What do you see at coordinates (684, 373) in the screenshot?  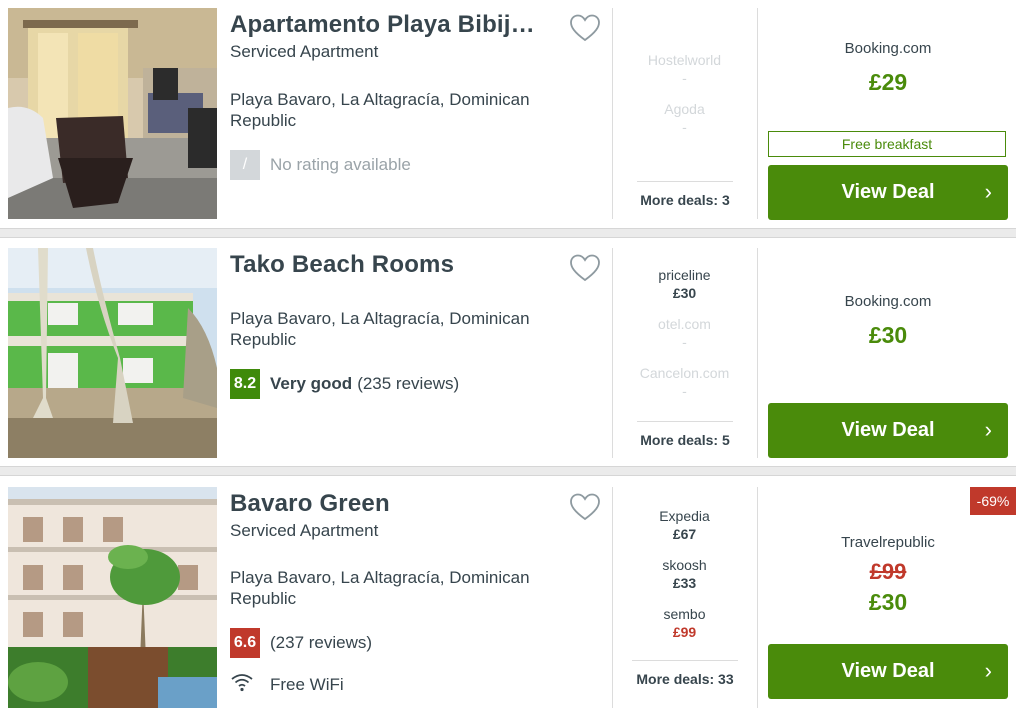 I see `deal-provider: Cancelon.com` at bounding box center [684, 373].